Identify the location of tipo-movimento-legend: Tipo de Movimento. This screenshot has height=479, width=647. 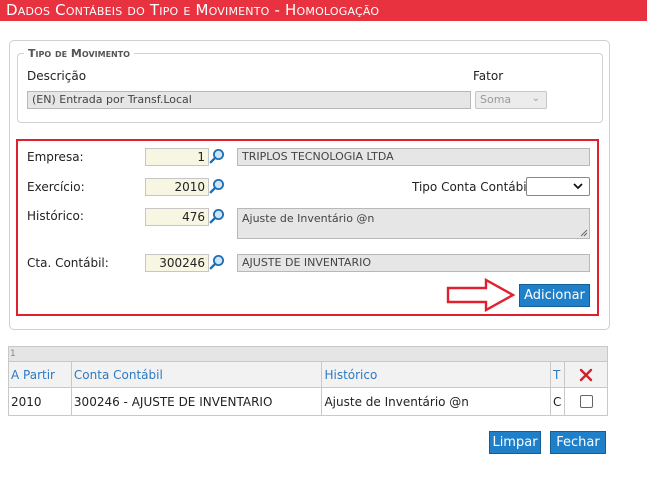
(79, 53).